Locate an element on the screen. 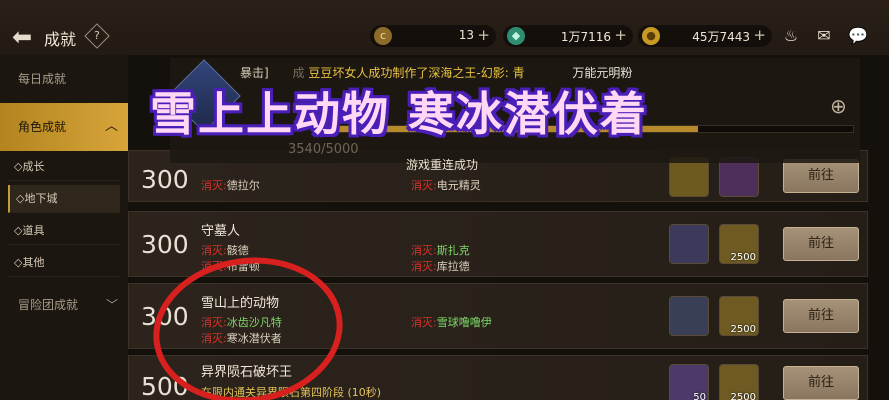 The width and height of the screenshot is (889, 400). req-target: 库拉德 is located at coordinates (453, 266).